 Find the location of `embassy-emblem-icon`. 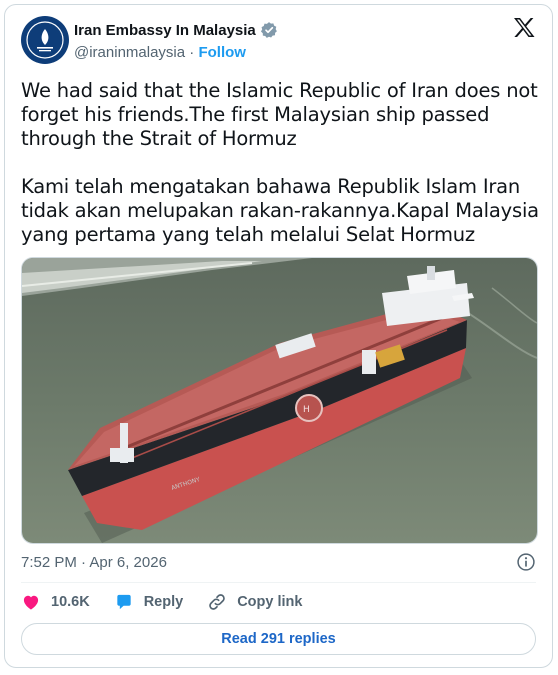

embassy-emblem-icon is located at coordinates (45, 40).